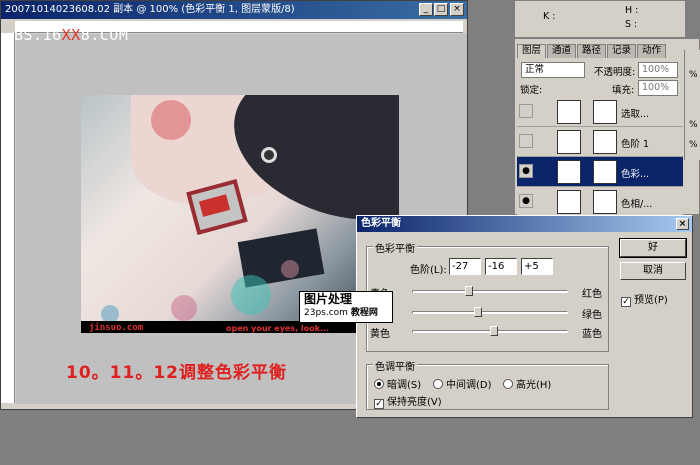 The height and width of the screenshot is (465, 700). What do you see at coordinates (653, 271) in the screenshot?
I see `cancel-button: 取消` at bounding box center [653, 271].